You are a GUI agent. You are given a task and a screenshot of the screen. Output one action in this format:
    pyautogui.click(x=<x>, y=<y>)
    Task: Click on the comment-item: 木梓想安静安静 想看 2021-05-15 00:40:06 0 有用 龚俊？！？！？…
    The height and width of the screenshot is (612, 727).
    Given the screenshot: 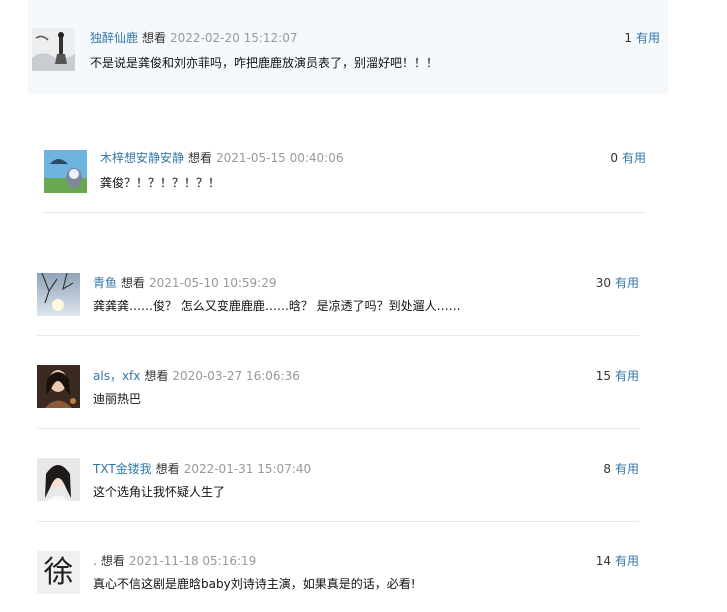 What is the action you would take?
    pyautogui.click(x=345, y=180)
    